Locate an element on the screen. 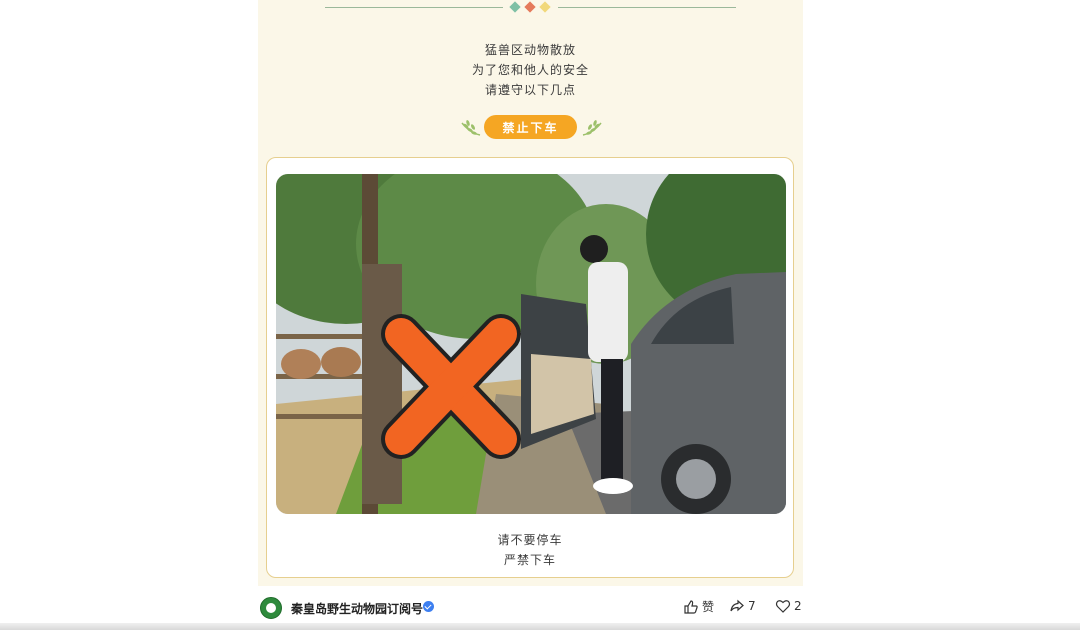  thumbs-up-icon is located at coordinates (691, 606).